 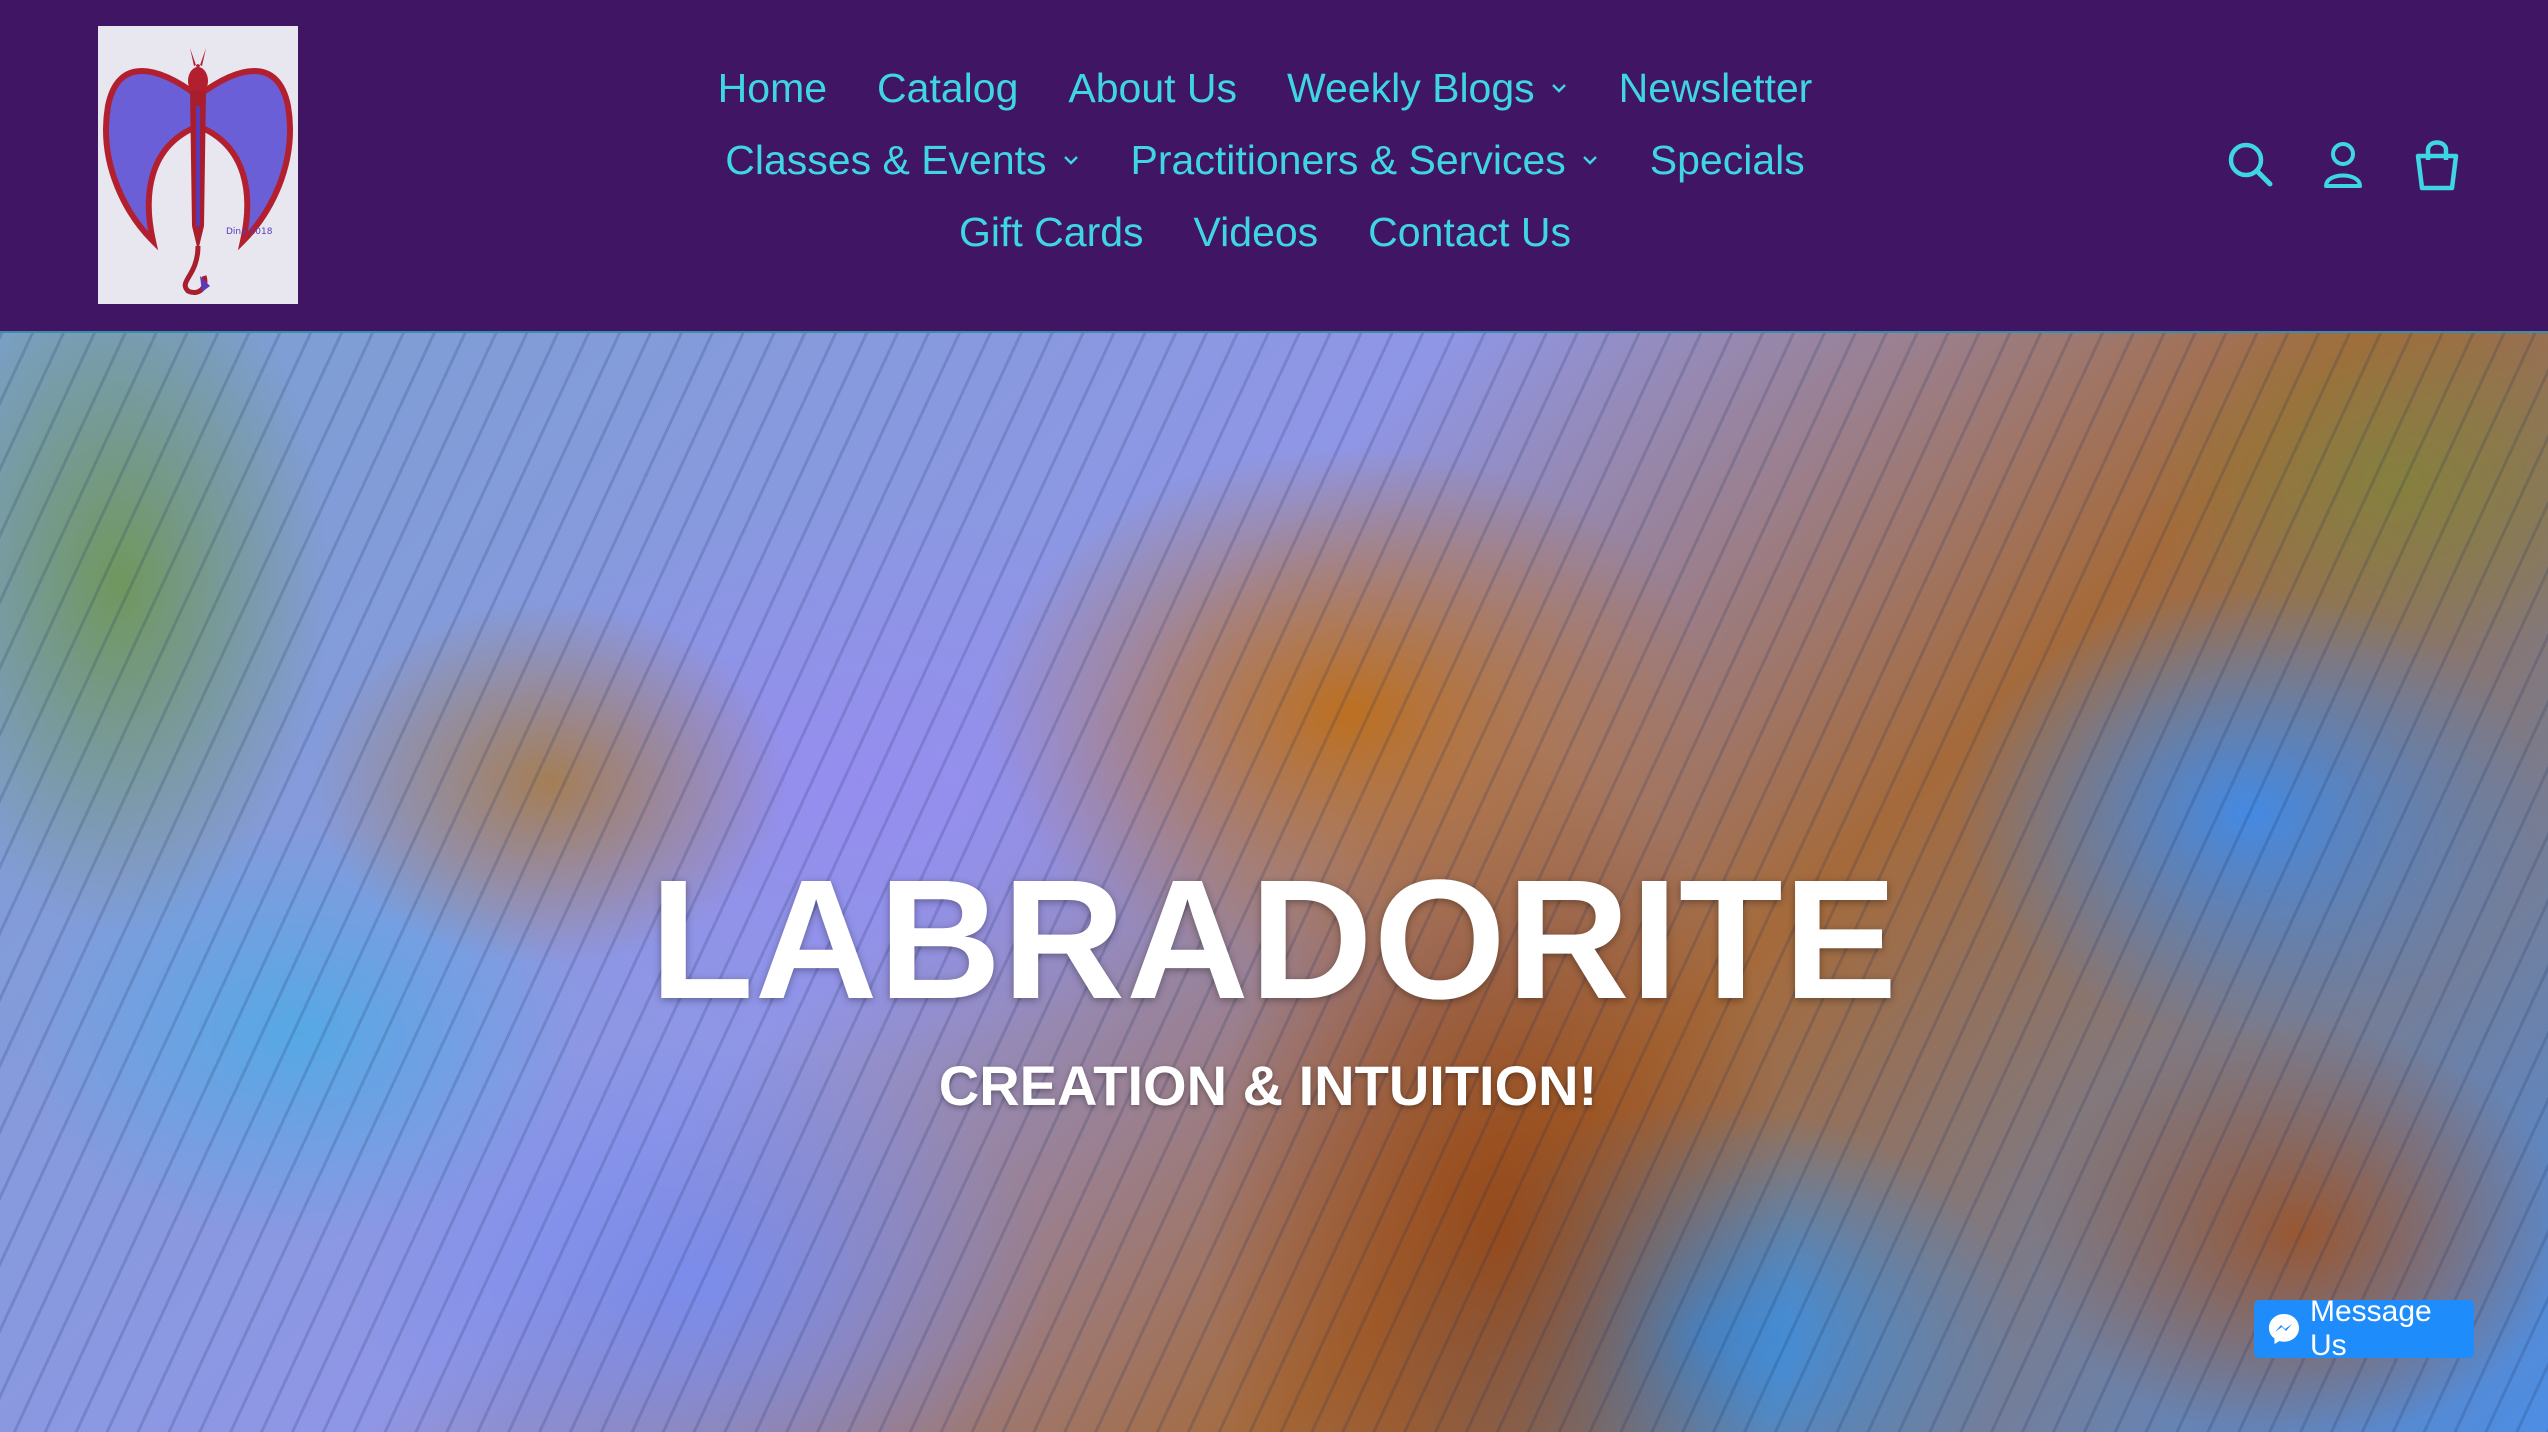 I want to click on nav-item-catalog: Catalog, so click(x=947, y=88).